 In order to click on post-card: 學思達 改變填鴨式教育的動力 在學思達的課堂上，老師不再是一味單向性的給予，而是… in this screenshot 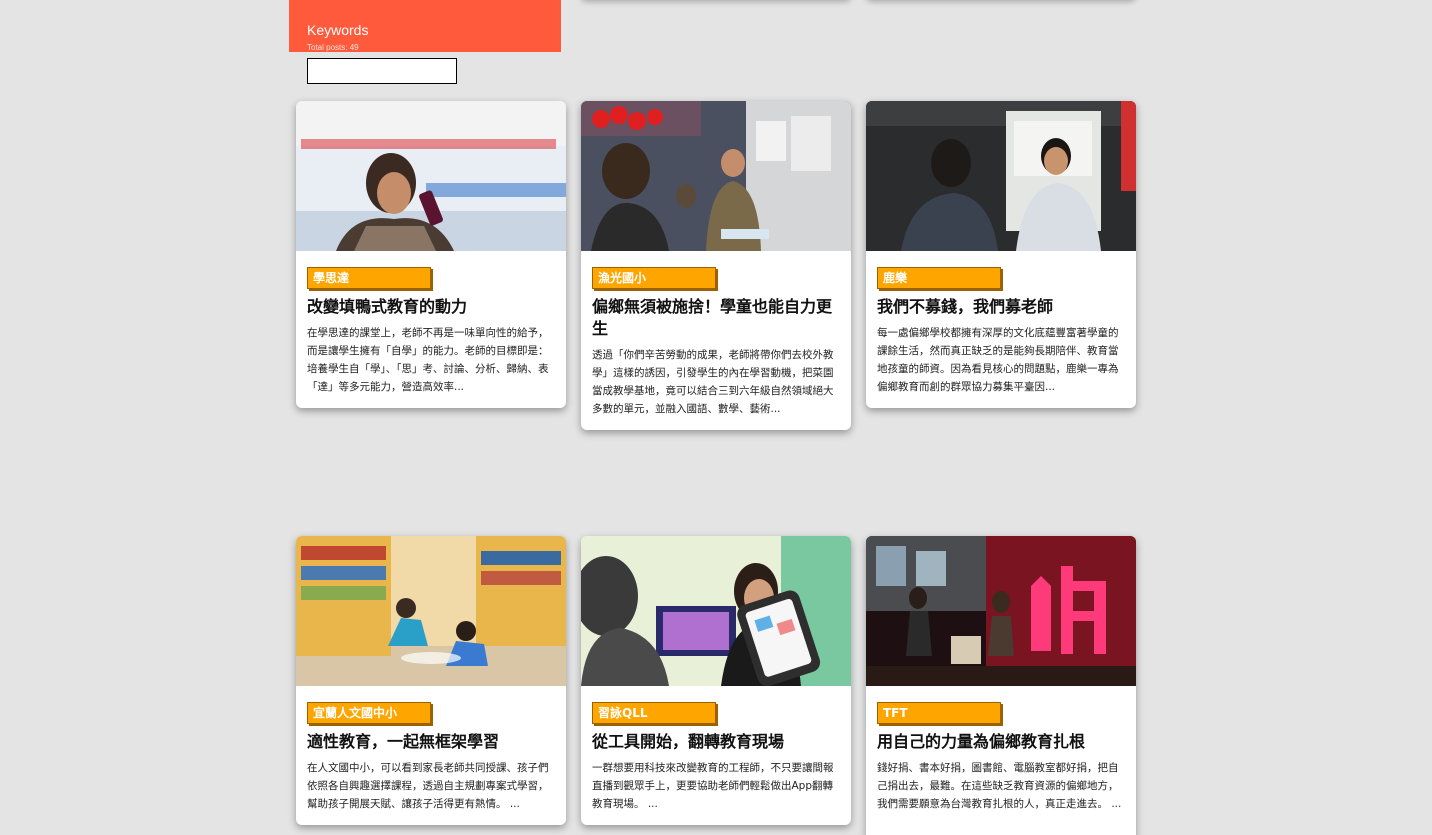, I will do `click(431, 254)`.